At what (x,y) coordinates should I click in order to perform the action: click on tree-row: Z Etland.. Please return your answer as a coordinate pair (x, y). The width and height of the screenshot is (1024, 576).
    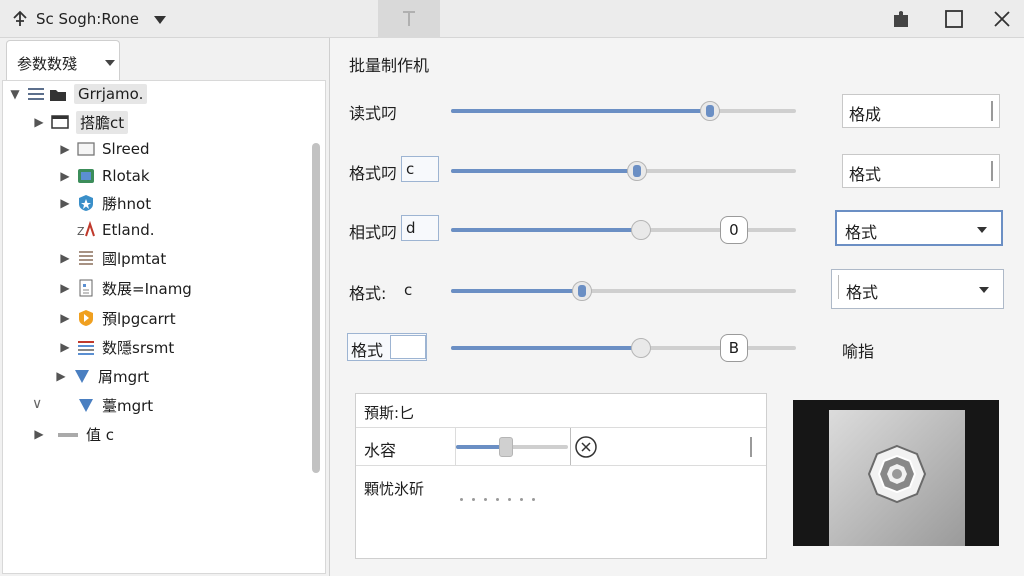
    Looking at the image, I should click on (105, 230).